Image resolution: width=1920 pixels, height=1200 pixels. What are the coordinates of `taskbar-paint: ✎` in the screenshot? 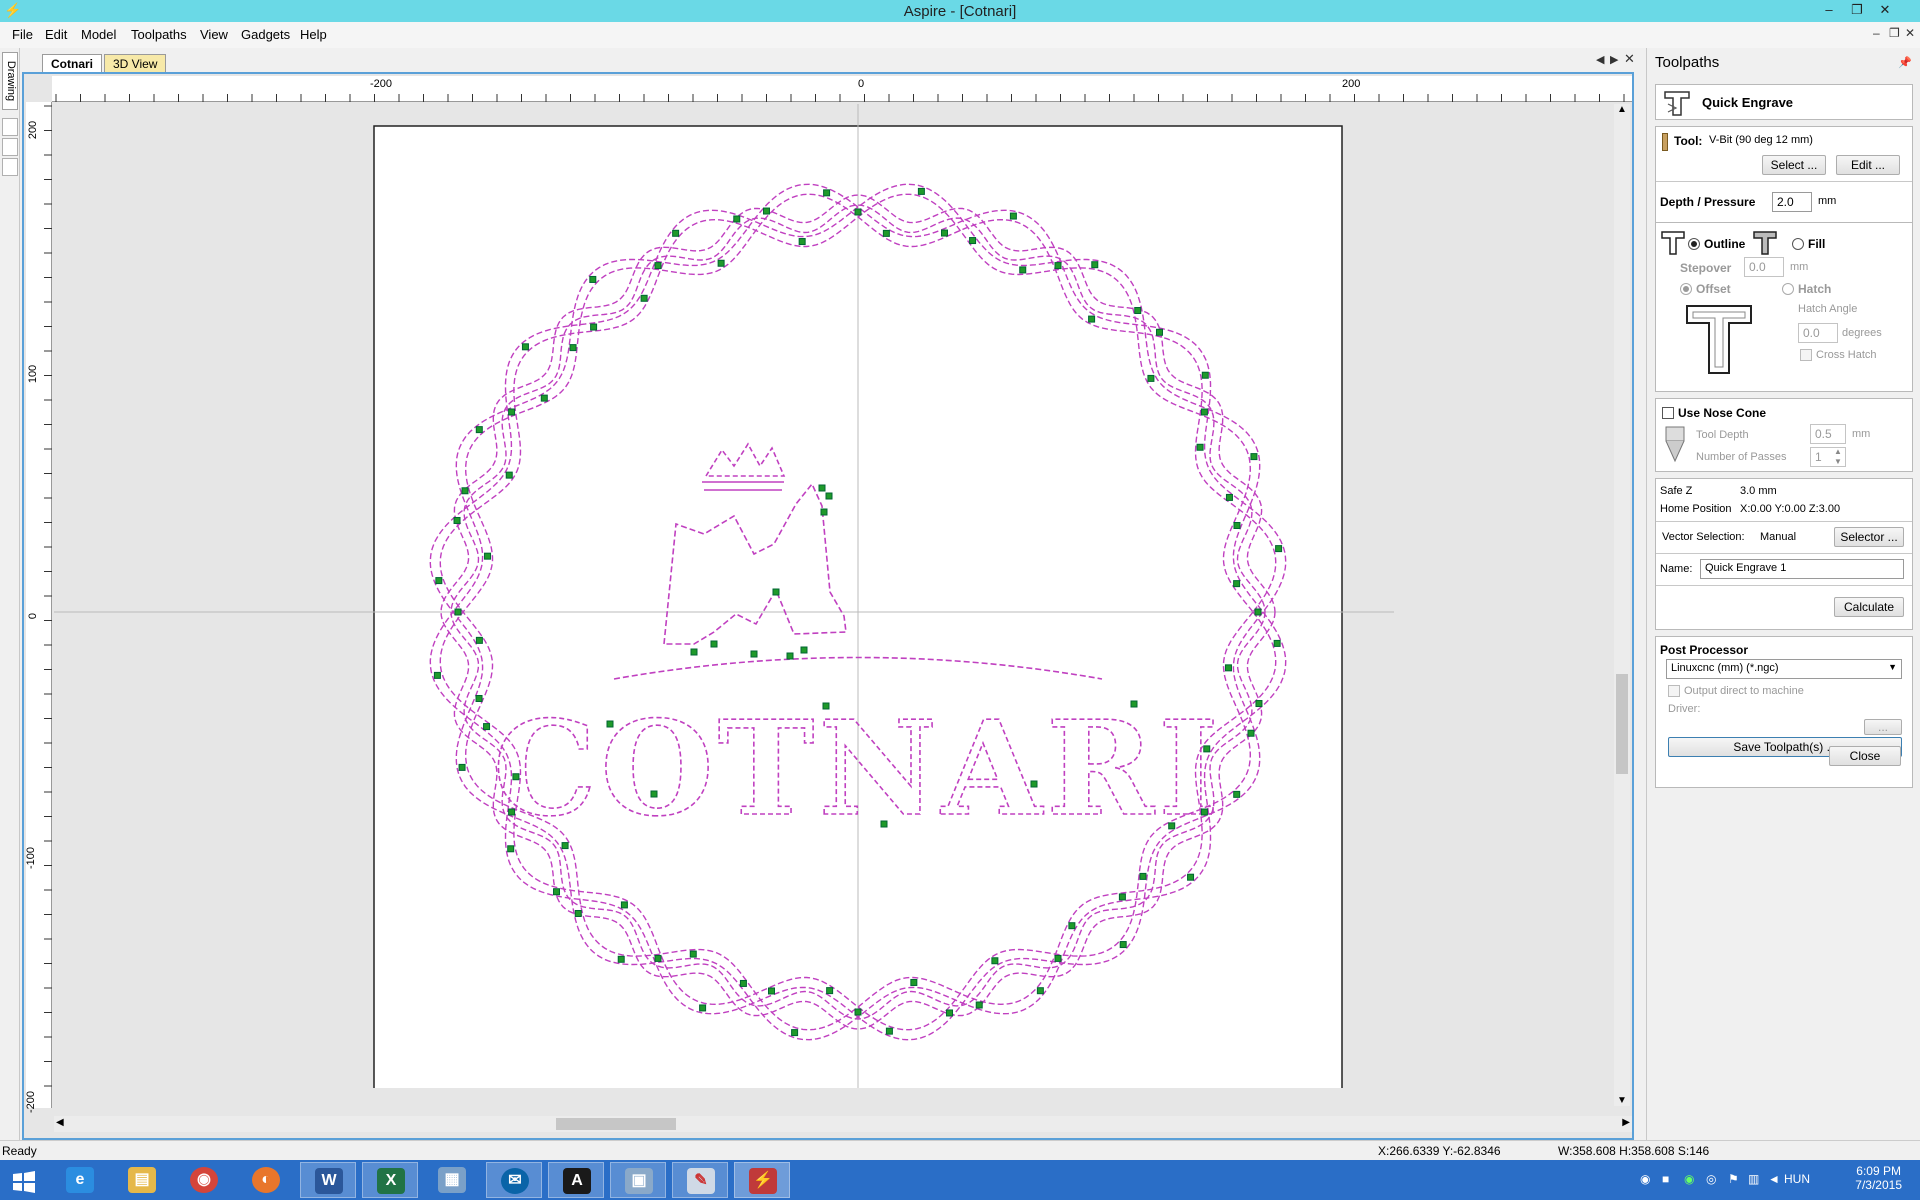 It's located at (700, 1180).